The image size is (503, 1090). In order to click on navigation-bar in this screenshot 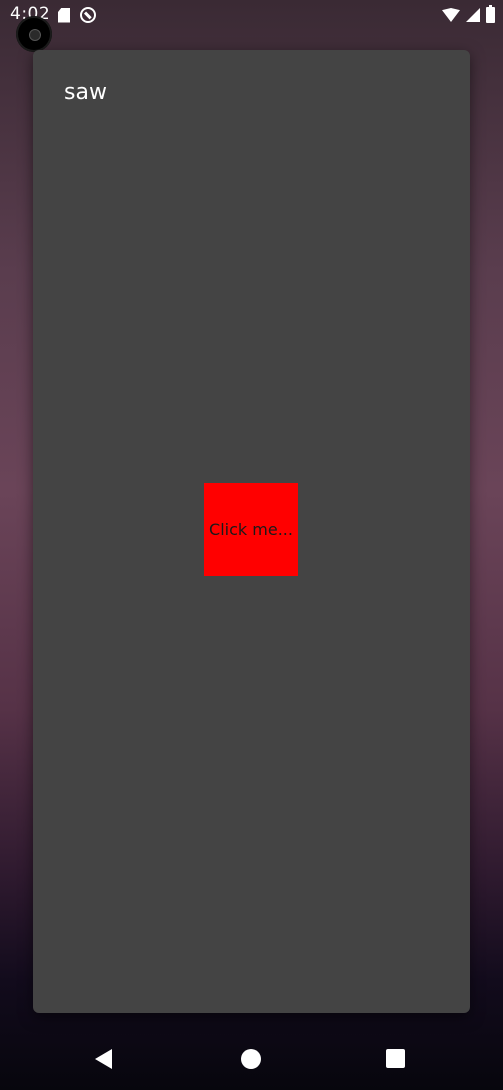, I will do `click(251, 1060)`.